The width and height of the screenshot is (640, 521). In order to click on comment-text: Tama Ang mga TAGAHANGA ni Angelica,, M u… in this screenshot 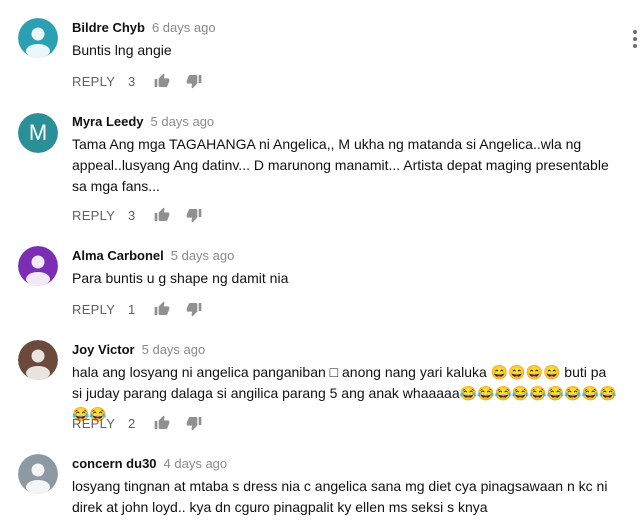, I will do `click(340, 165)`.